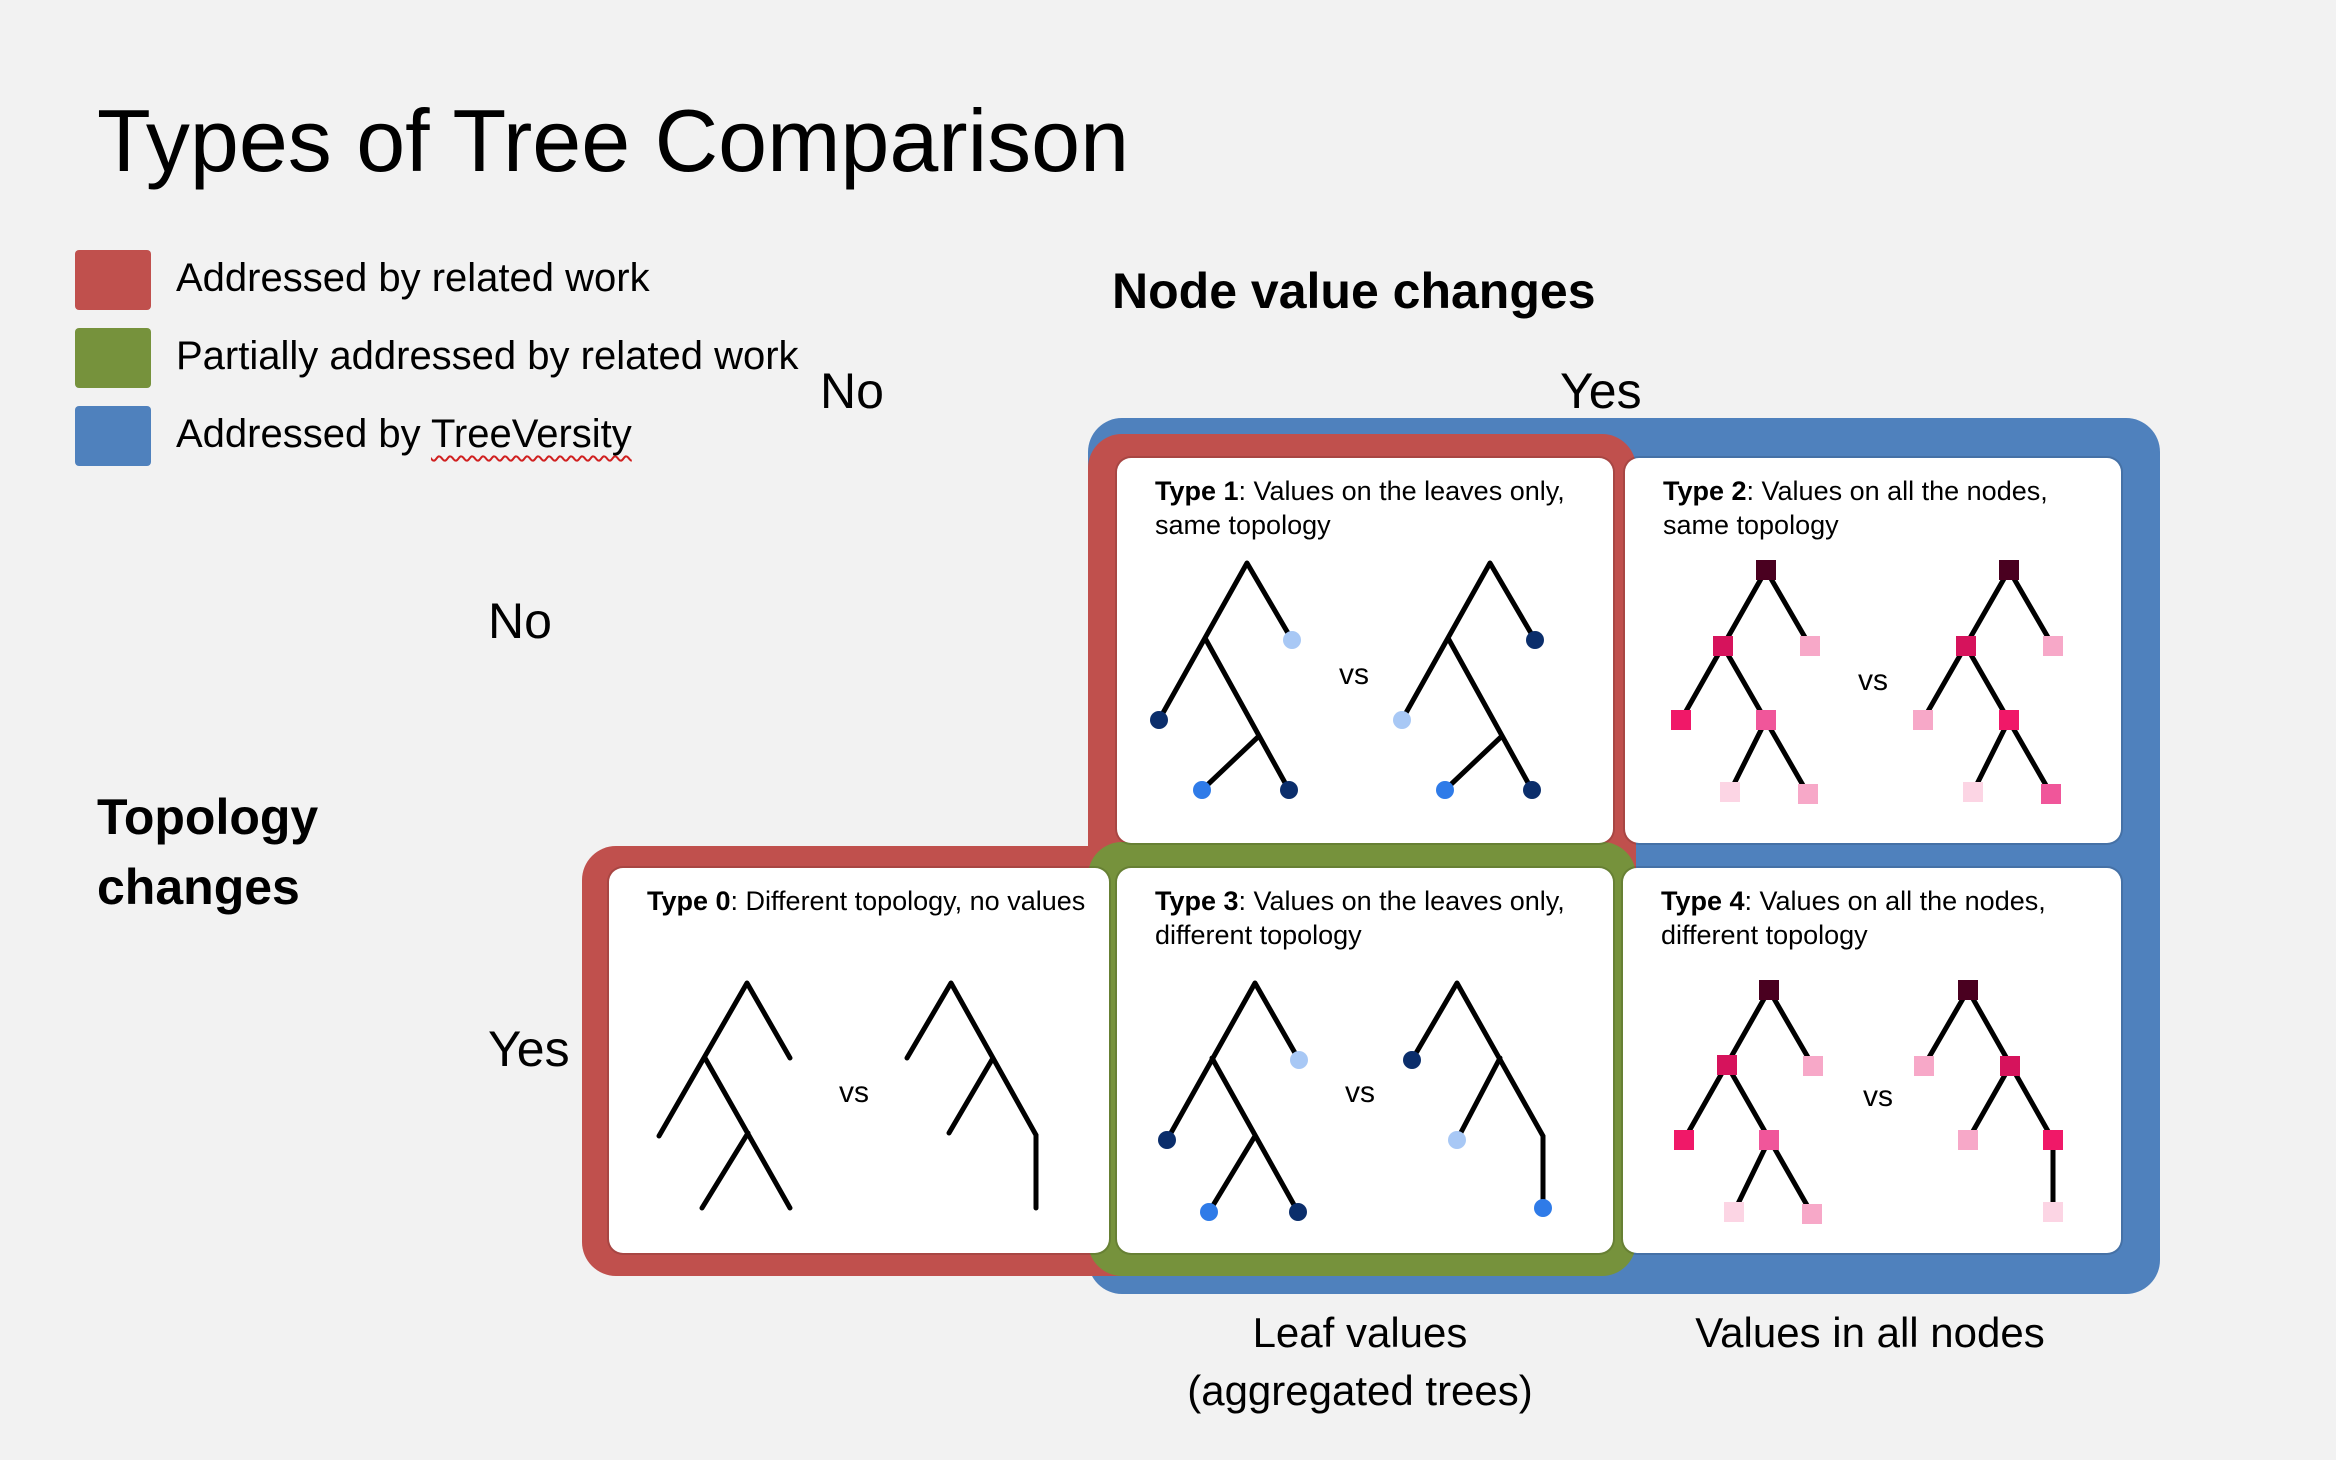 The image size is (2336, 1460). What do you see at coordinates (113, 280) in the screenshot?
I see `legend-swatch-red` at bounding box center [113, 280].